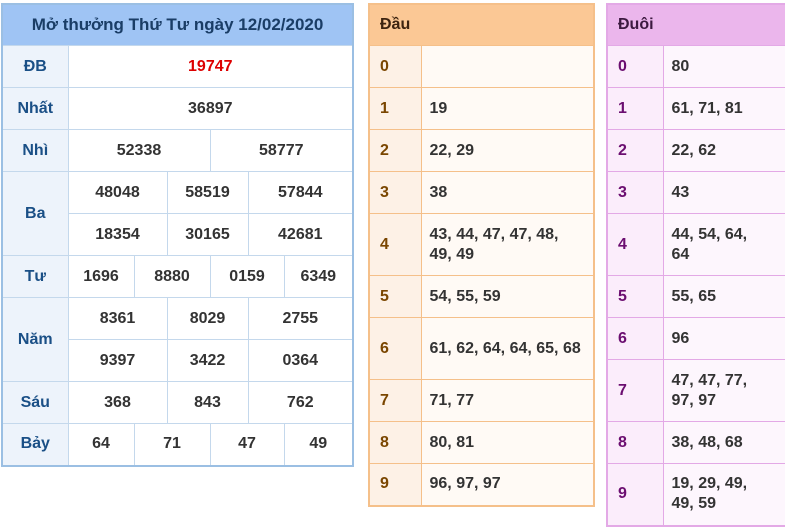  Describe the element at coordinates (695, 24) in the screenshot. I see `duoi-header: Đuôi` at that location.